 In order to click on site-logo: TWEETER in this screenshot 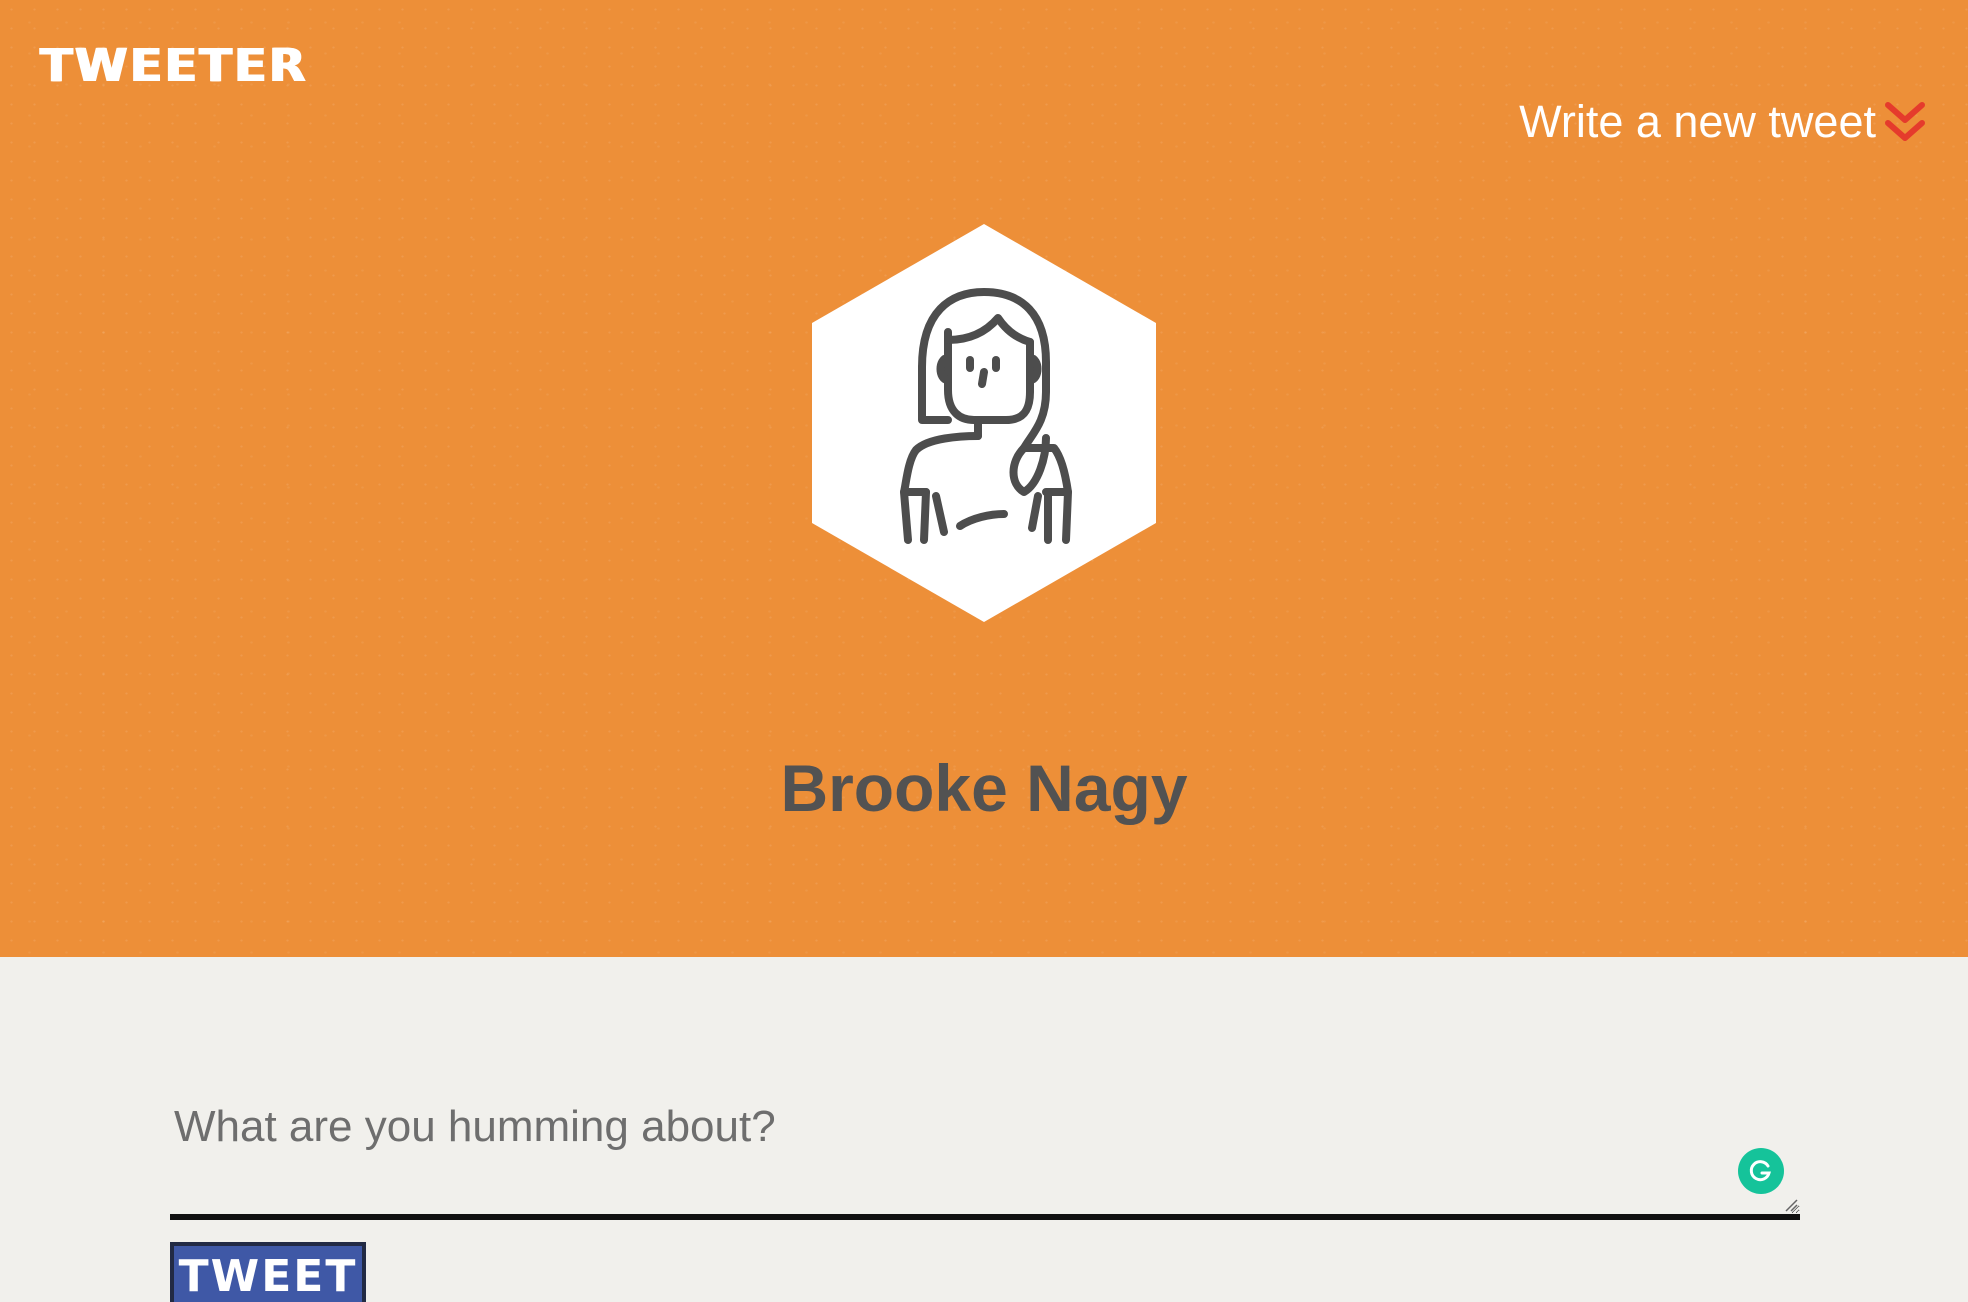, I will do `click(174, 65)`.